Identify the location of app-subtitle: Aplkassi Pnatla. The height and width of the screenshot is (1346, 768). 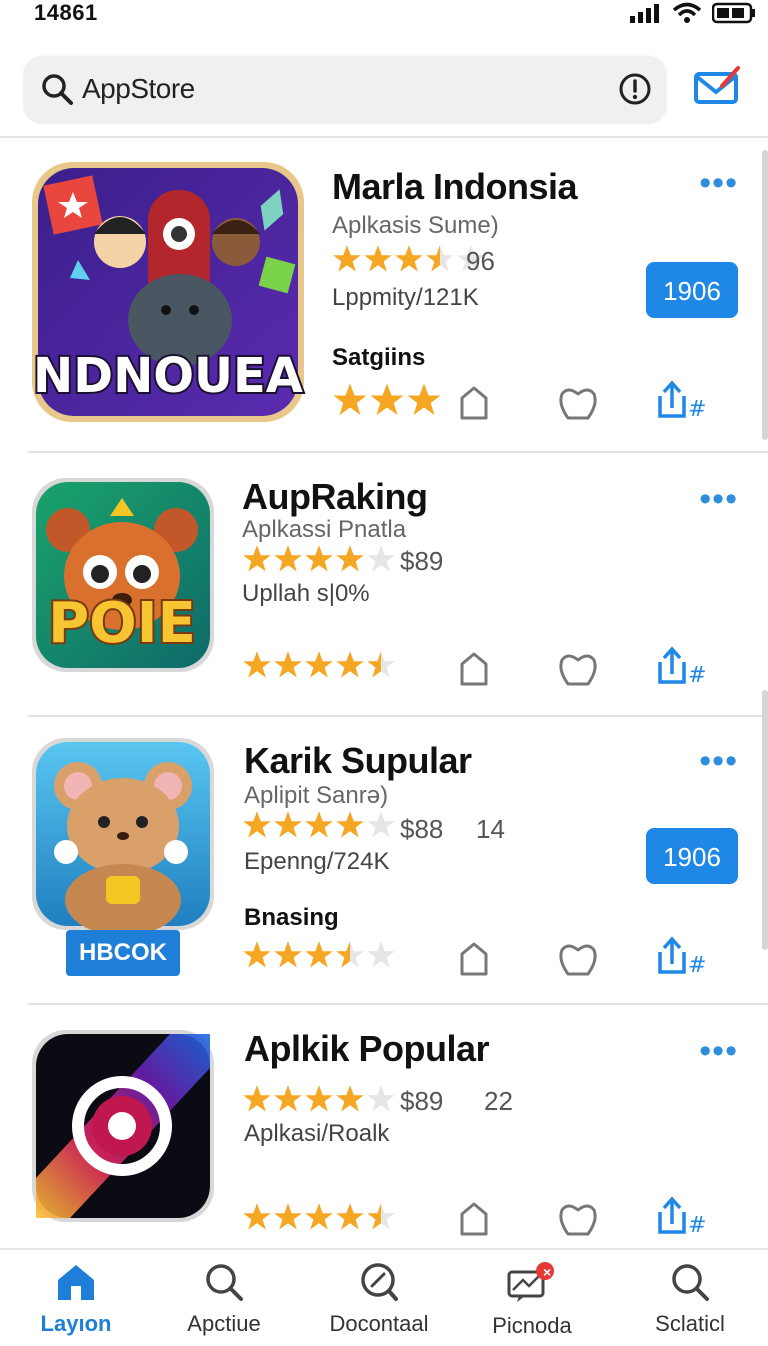
(324, 529).